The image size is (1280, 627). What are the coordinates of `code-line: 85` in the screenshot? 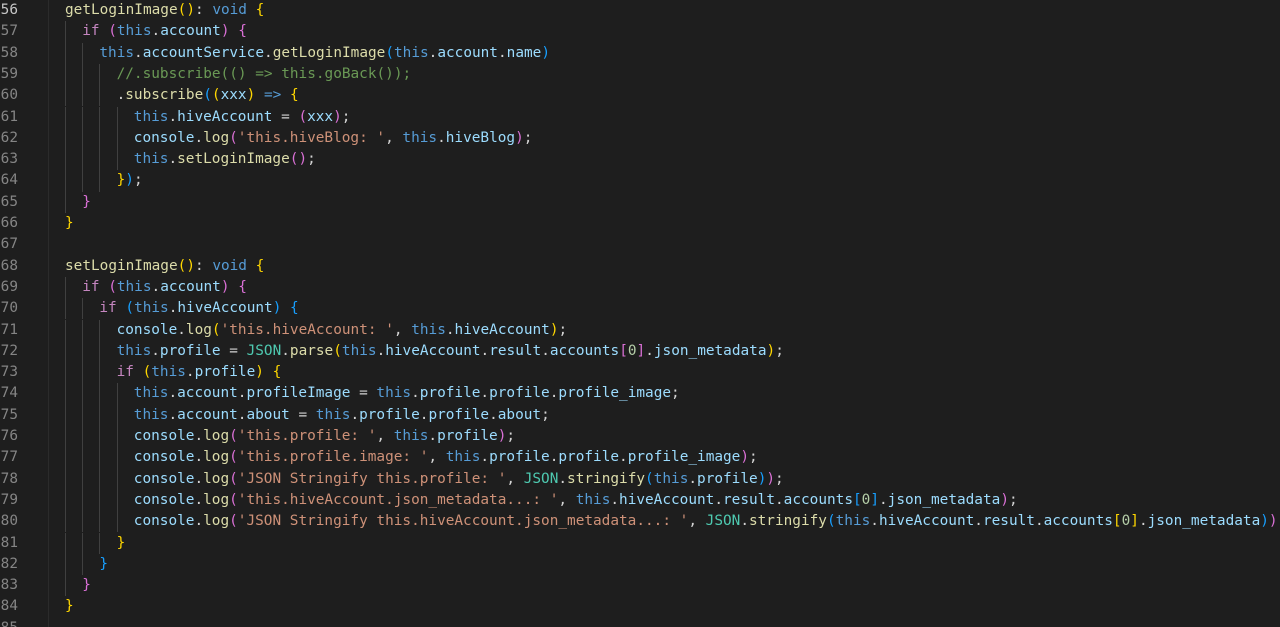 It's located at (640, 622).